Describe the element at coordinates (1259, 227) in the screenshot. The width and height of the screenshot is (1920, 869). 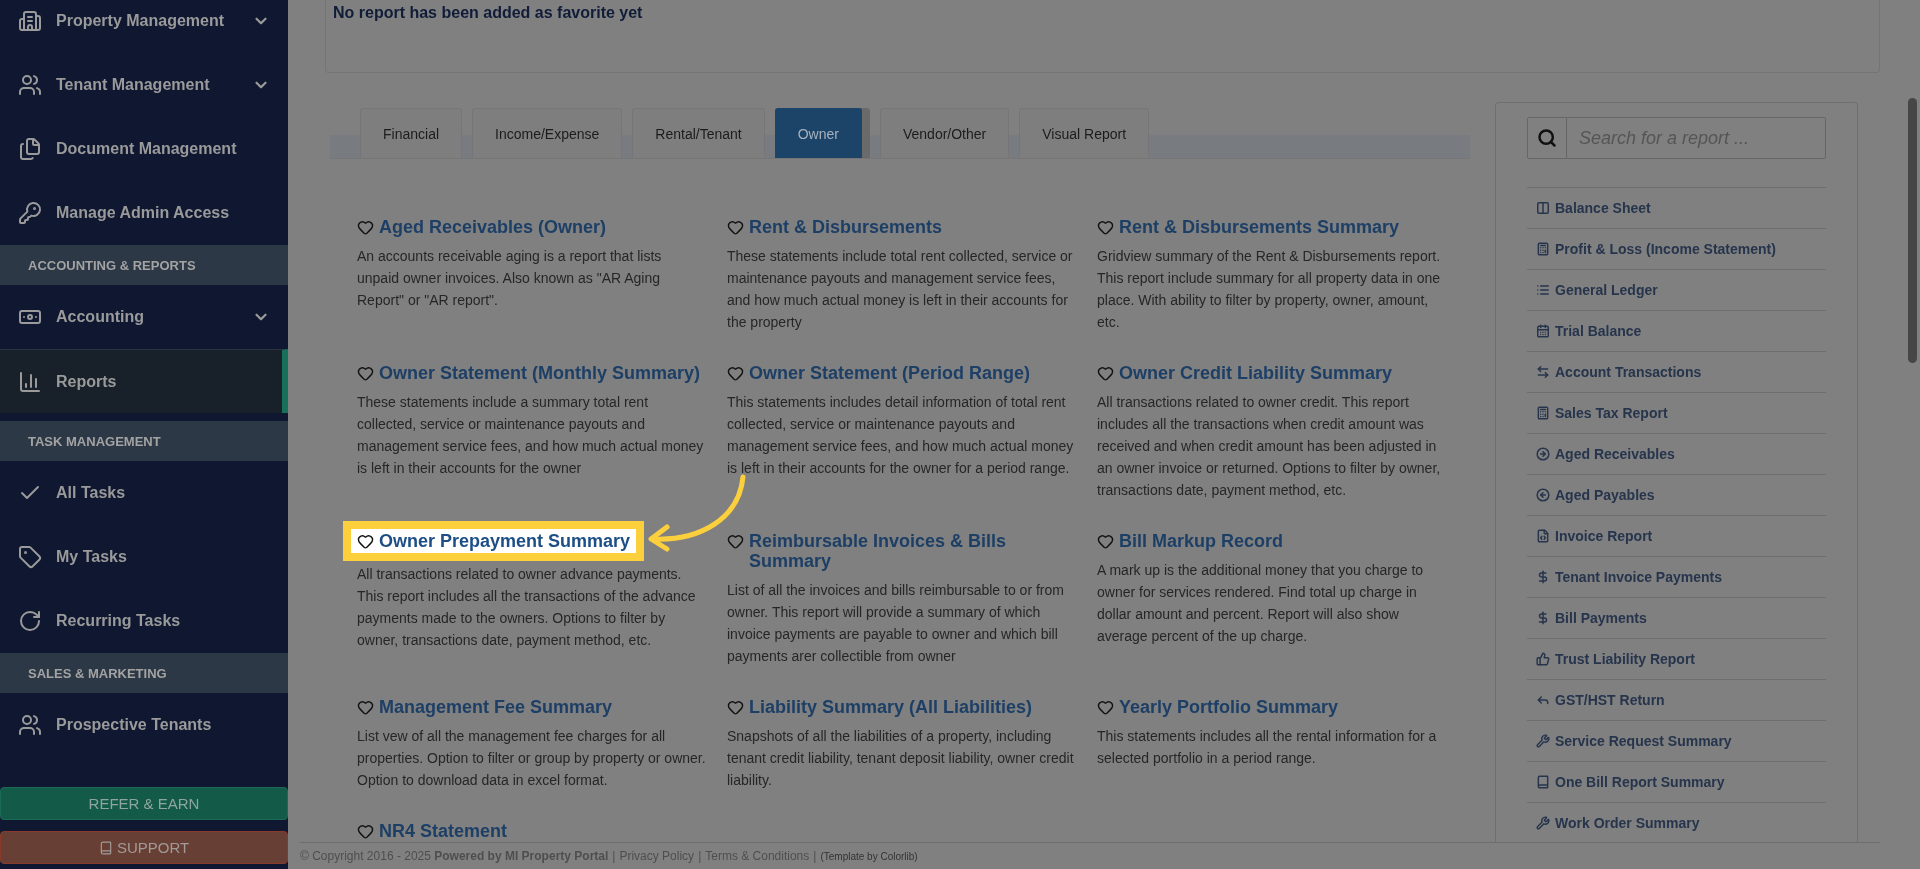
I see `report-link: Rent & Disbursements Summary` at that location.